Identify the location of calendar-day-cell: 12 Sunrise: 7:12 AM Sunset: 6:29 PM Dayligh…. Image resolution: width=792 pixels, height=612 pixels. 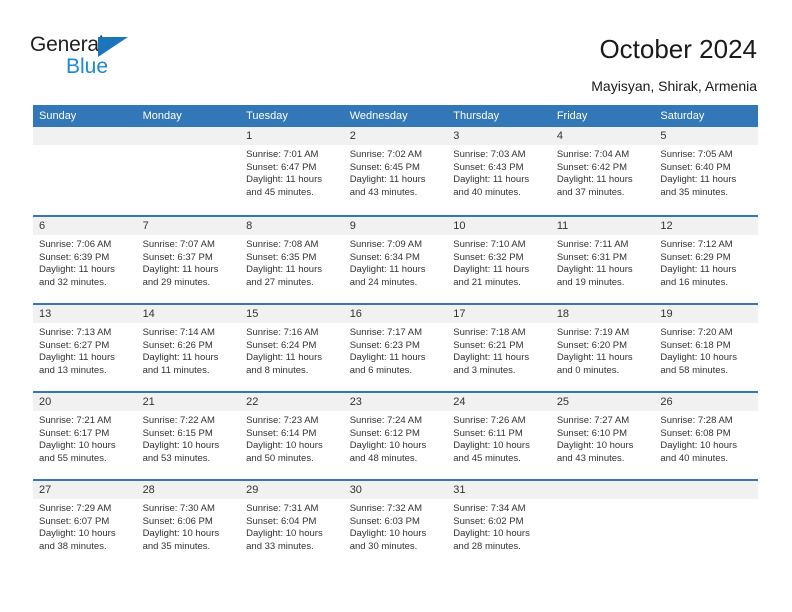
(706, 259).